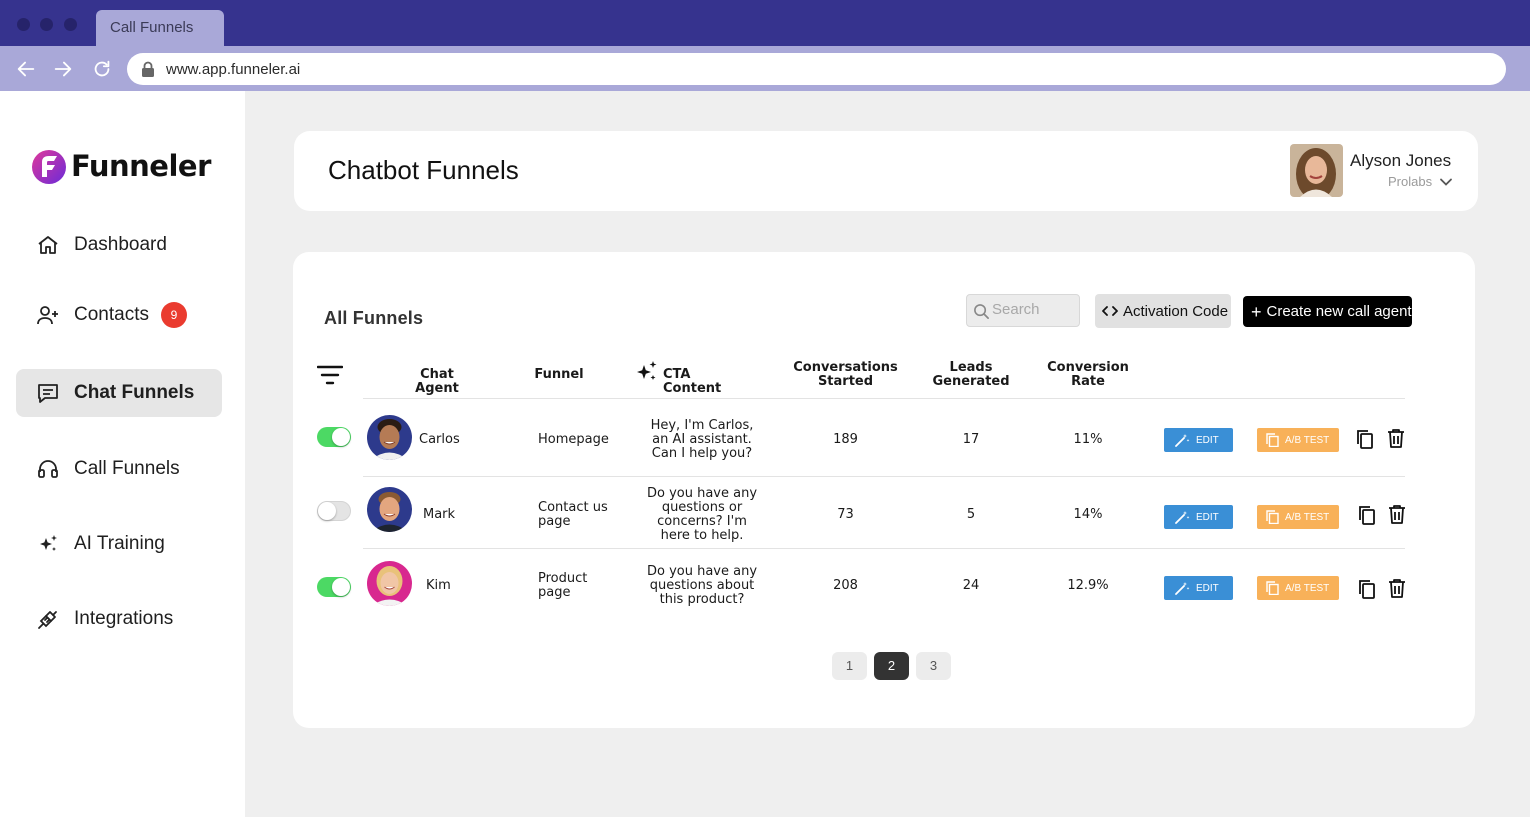 This screenshot has height=817, width=1530. Describe the element at coordinates (63, 69) in the screenshot. I see `forward-arrow-icon` at that location.